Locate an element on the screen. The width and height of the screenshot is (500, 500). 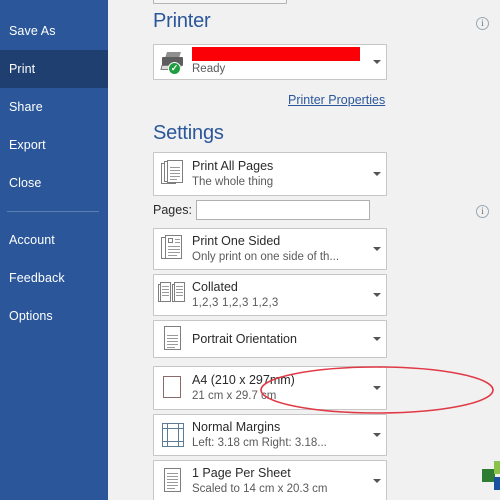
sidebar-item-options: Options is located at coordinates (54, 316).